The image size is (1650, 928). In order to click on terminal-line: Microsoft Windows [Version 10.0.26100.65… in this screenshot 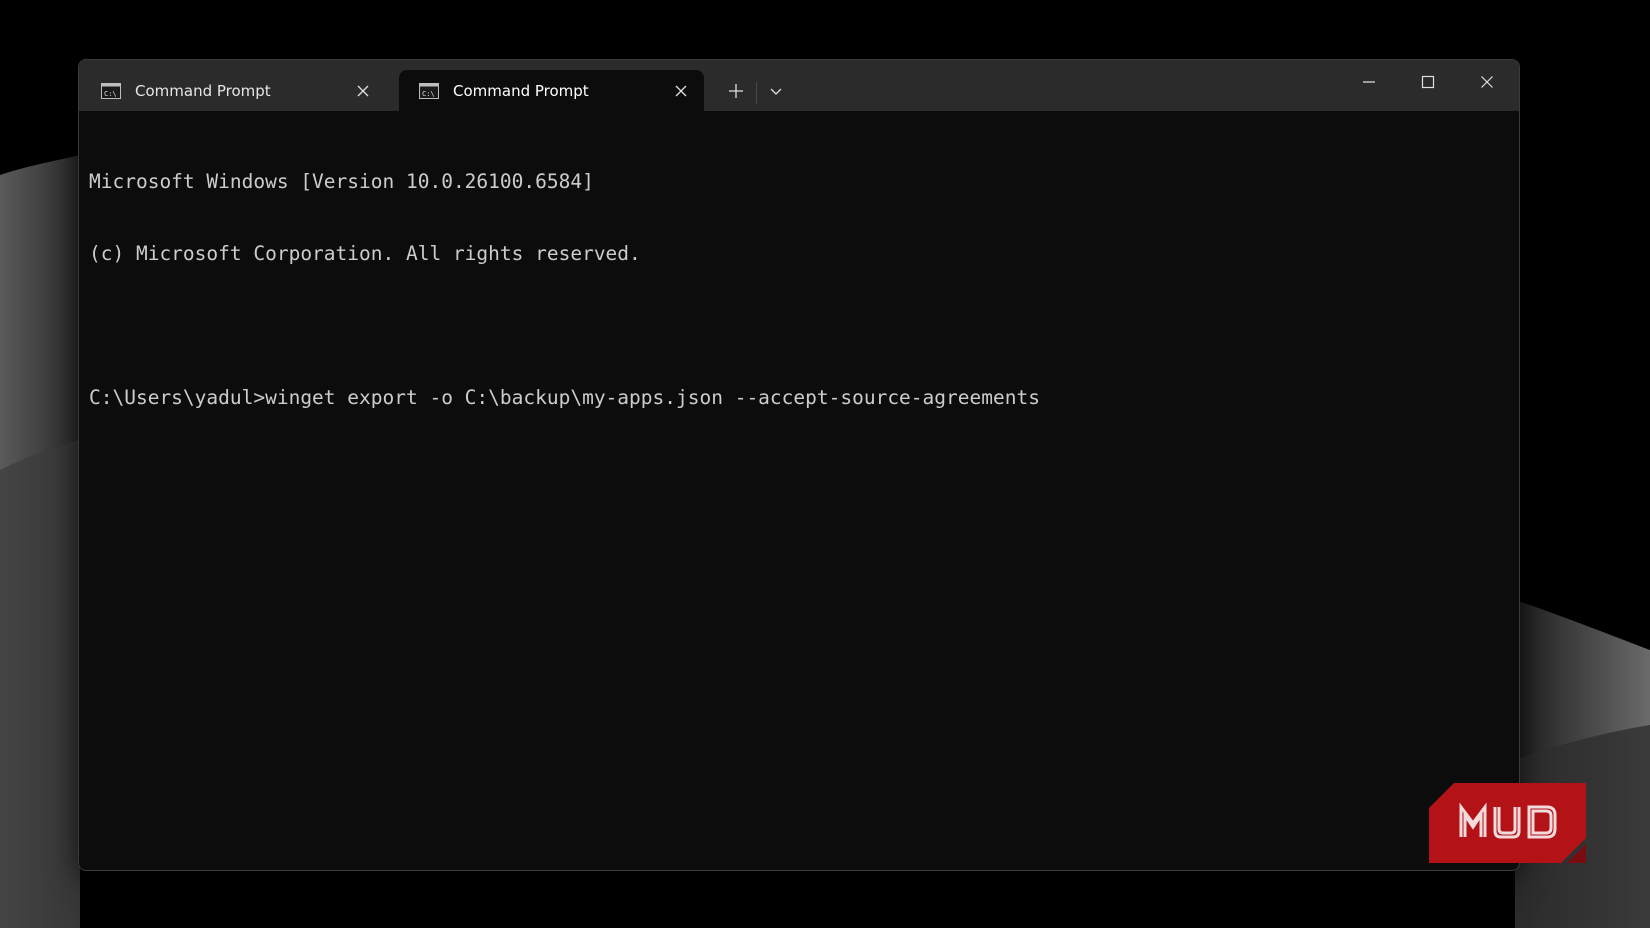, I will do `click(341, 181)`.